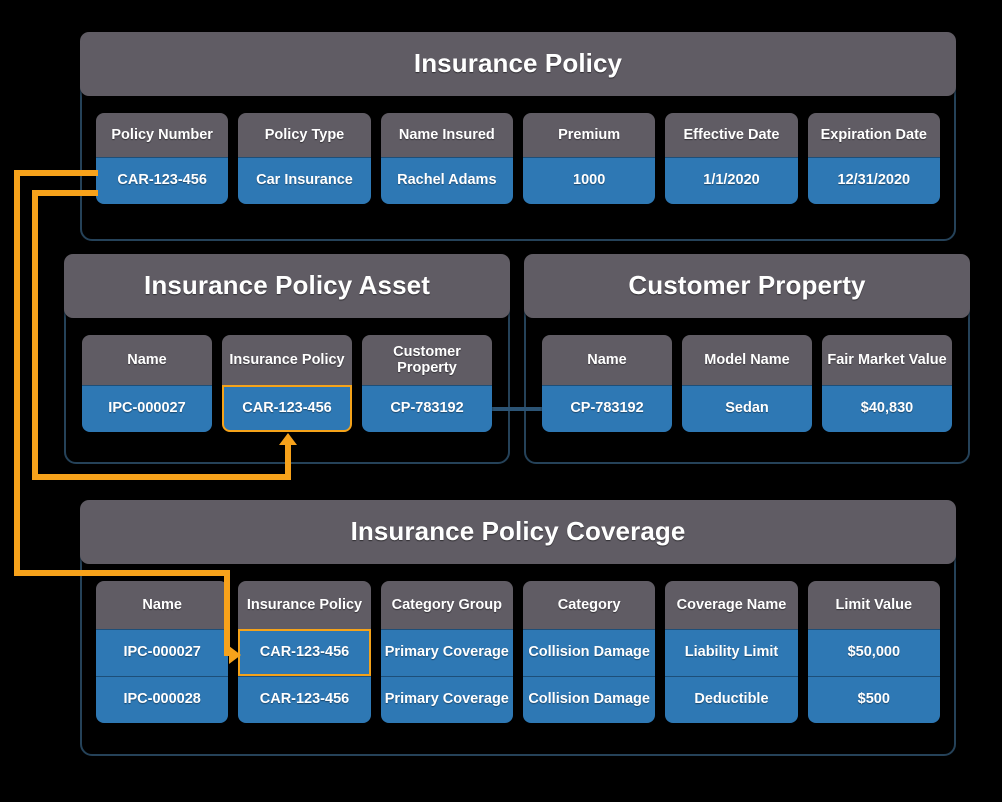 This screenshot has height=802, width=1002. What do you see at coordinates (65, 193) in the screenshot?
I see `connector-policy-to-asset-seg-top` at bounding box center [65, 193].